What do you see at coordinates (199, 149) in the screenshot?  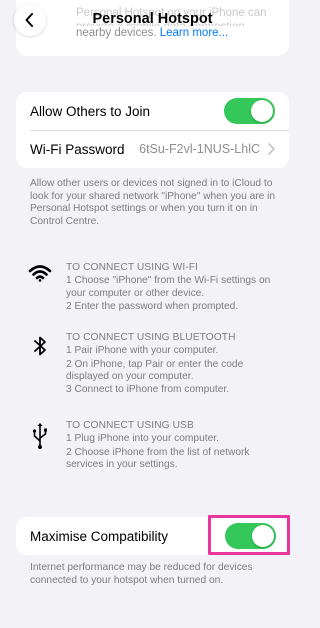 I see `wifi-password-value: 6tSu-F2vl-1NUS-LhlC` at bounding box center [199, 149].